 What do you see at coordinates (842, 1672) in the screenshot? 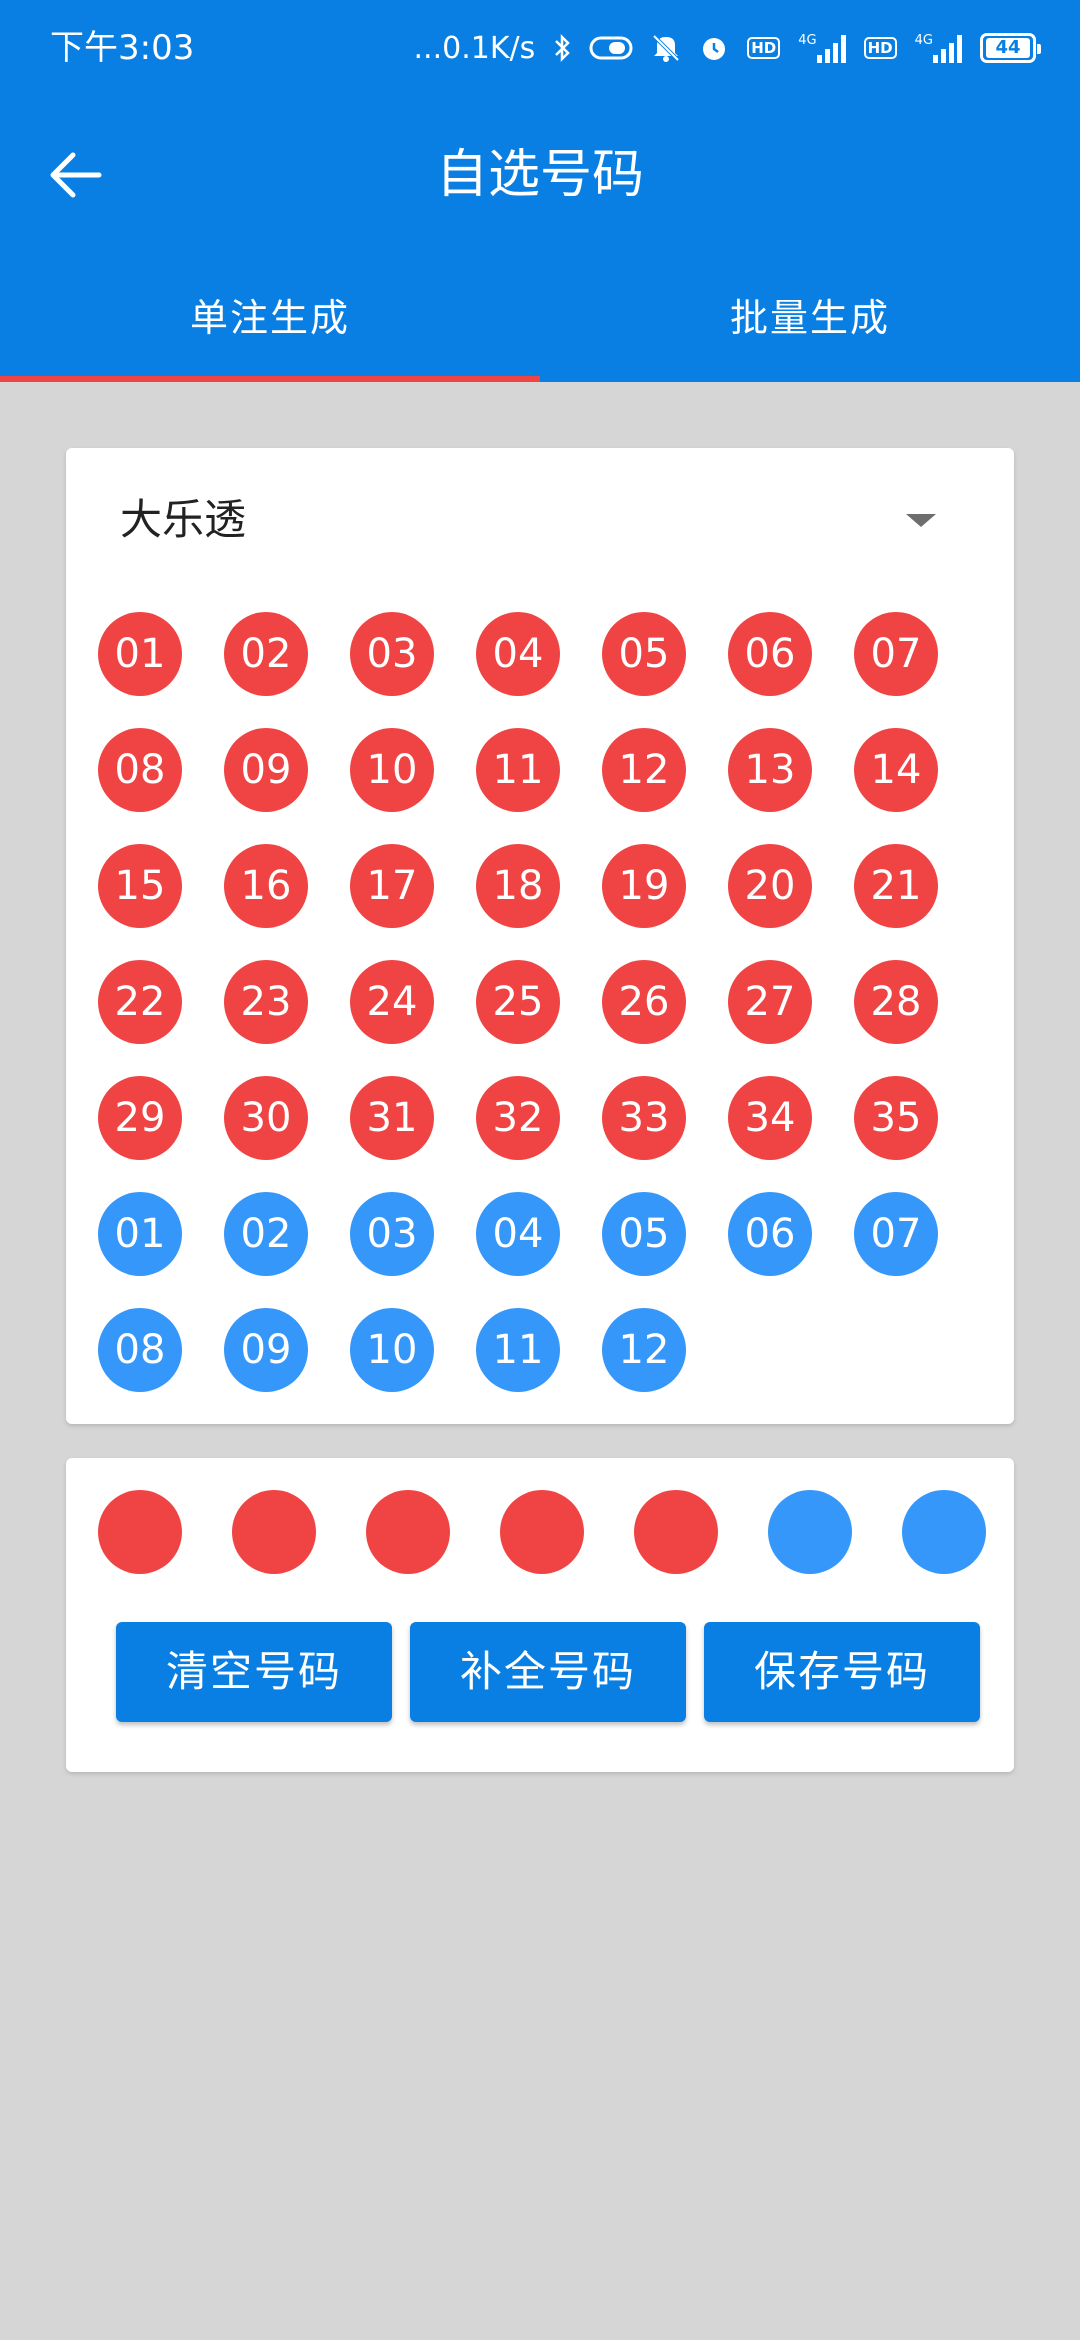
I see `save-numbers-button: 保存号码` at bounding box center [842, 1672].